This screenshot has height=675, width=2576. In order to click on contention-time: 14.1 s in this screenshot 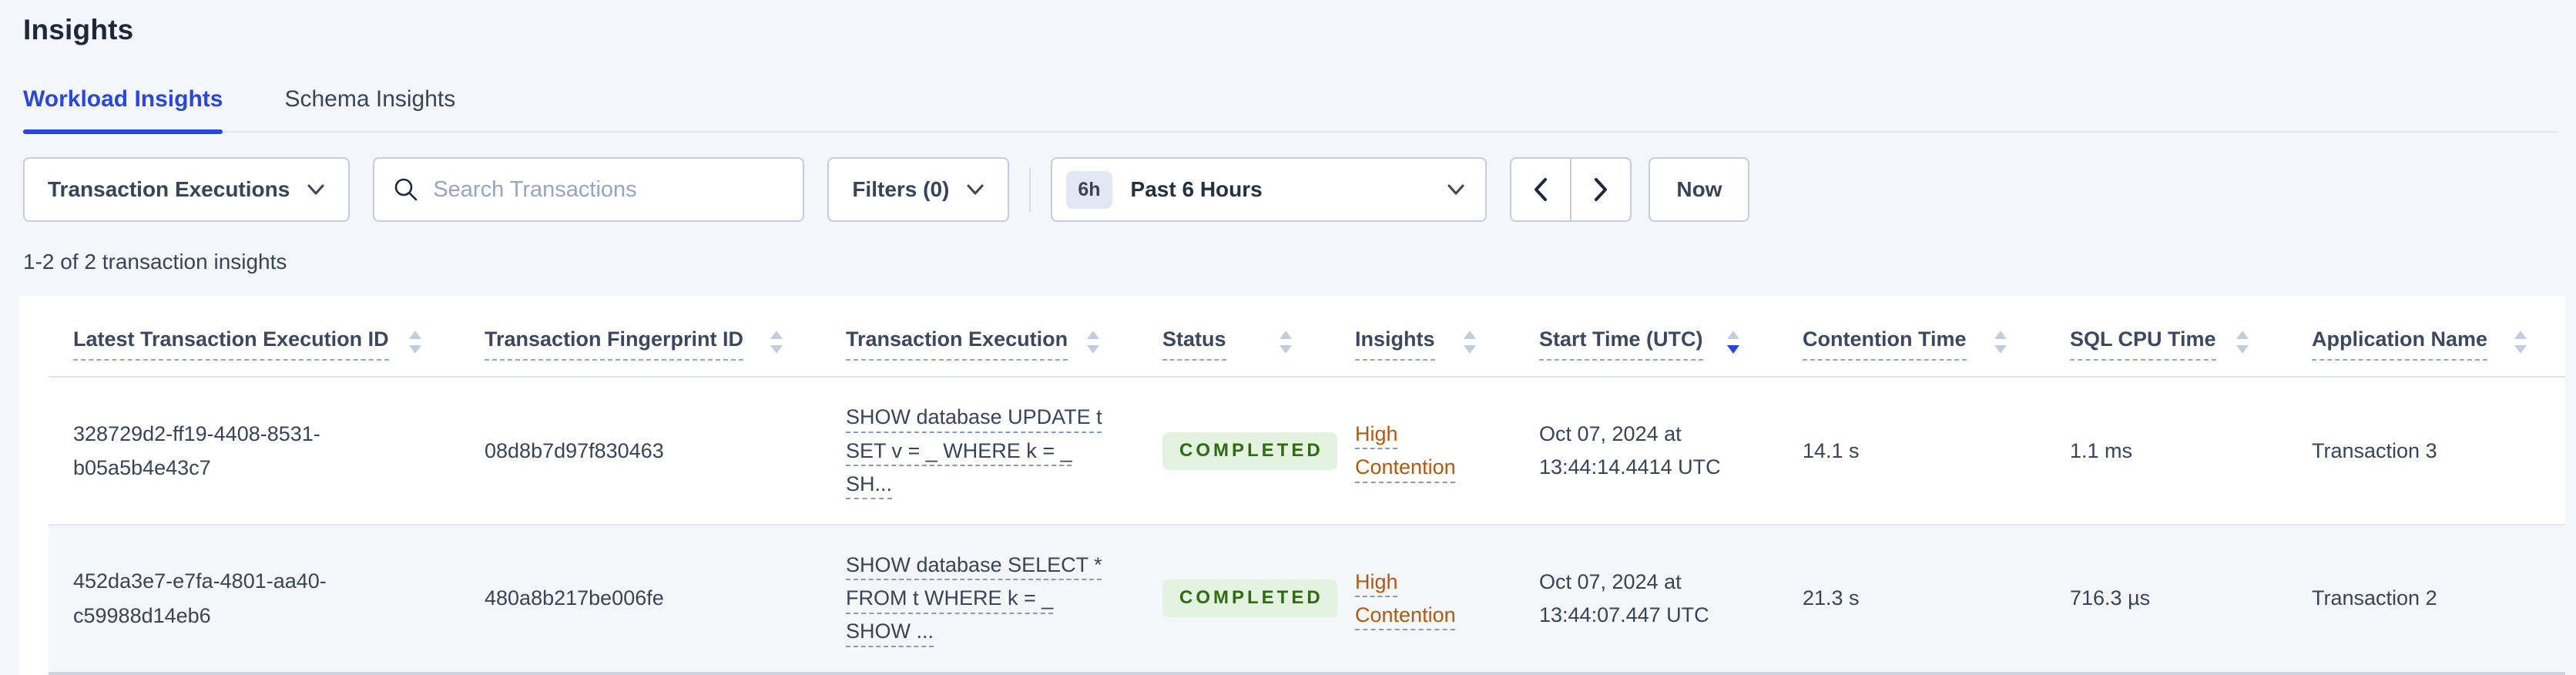, I will do `click(1831, 450)`.